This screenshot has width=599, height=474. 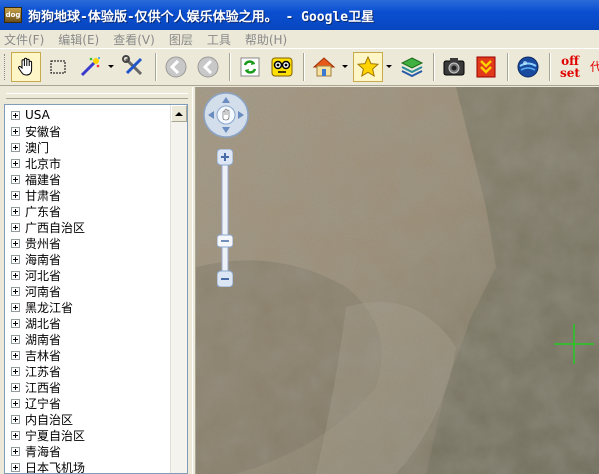 What do you see at coordinates (593, 67) in the screenshot?
I see `proxy-button: 代理` at bounding box center [593, 67].